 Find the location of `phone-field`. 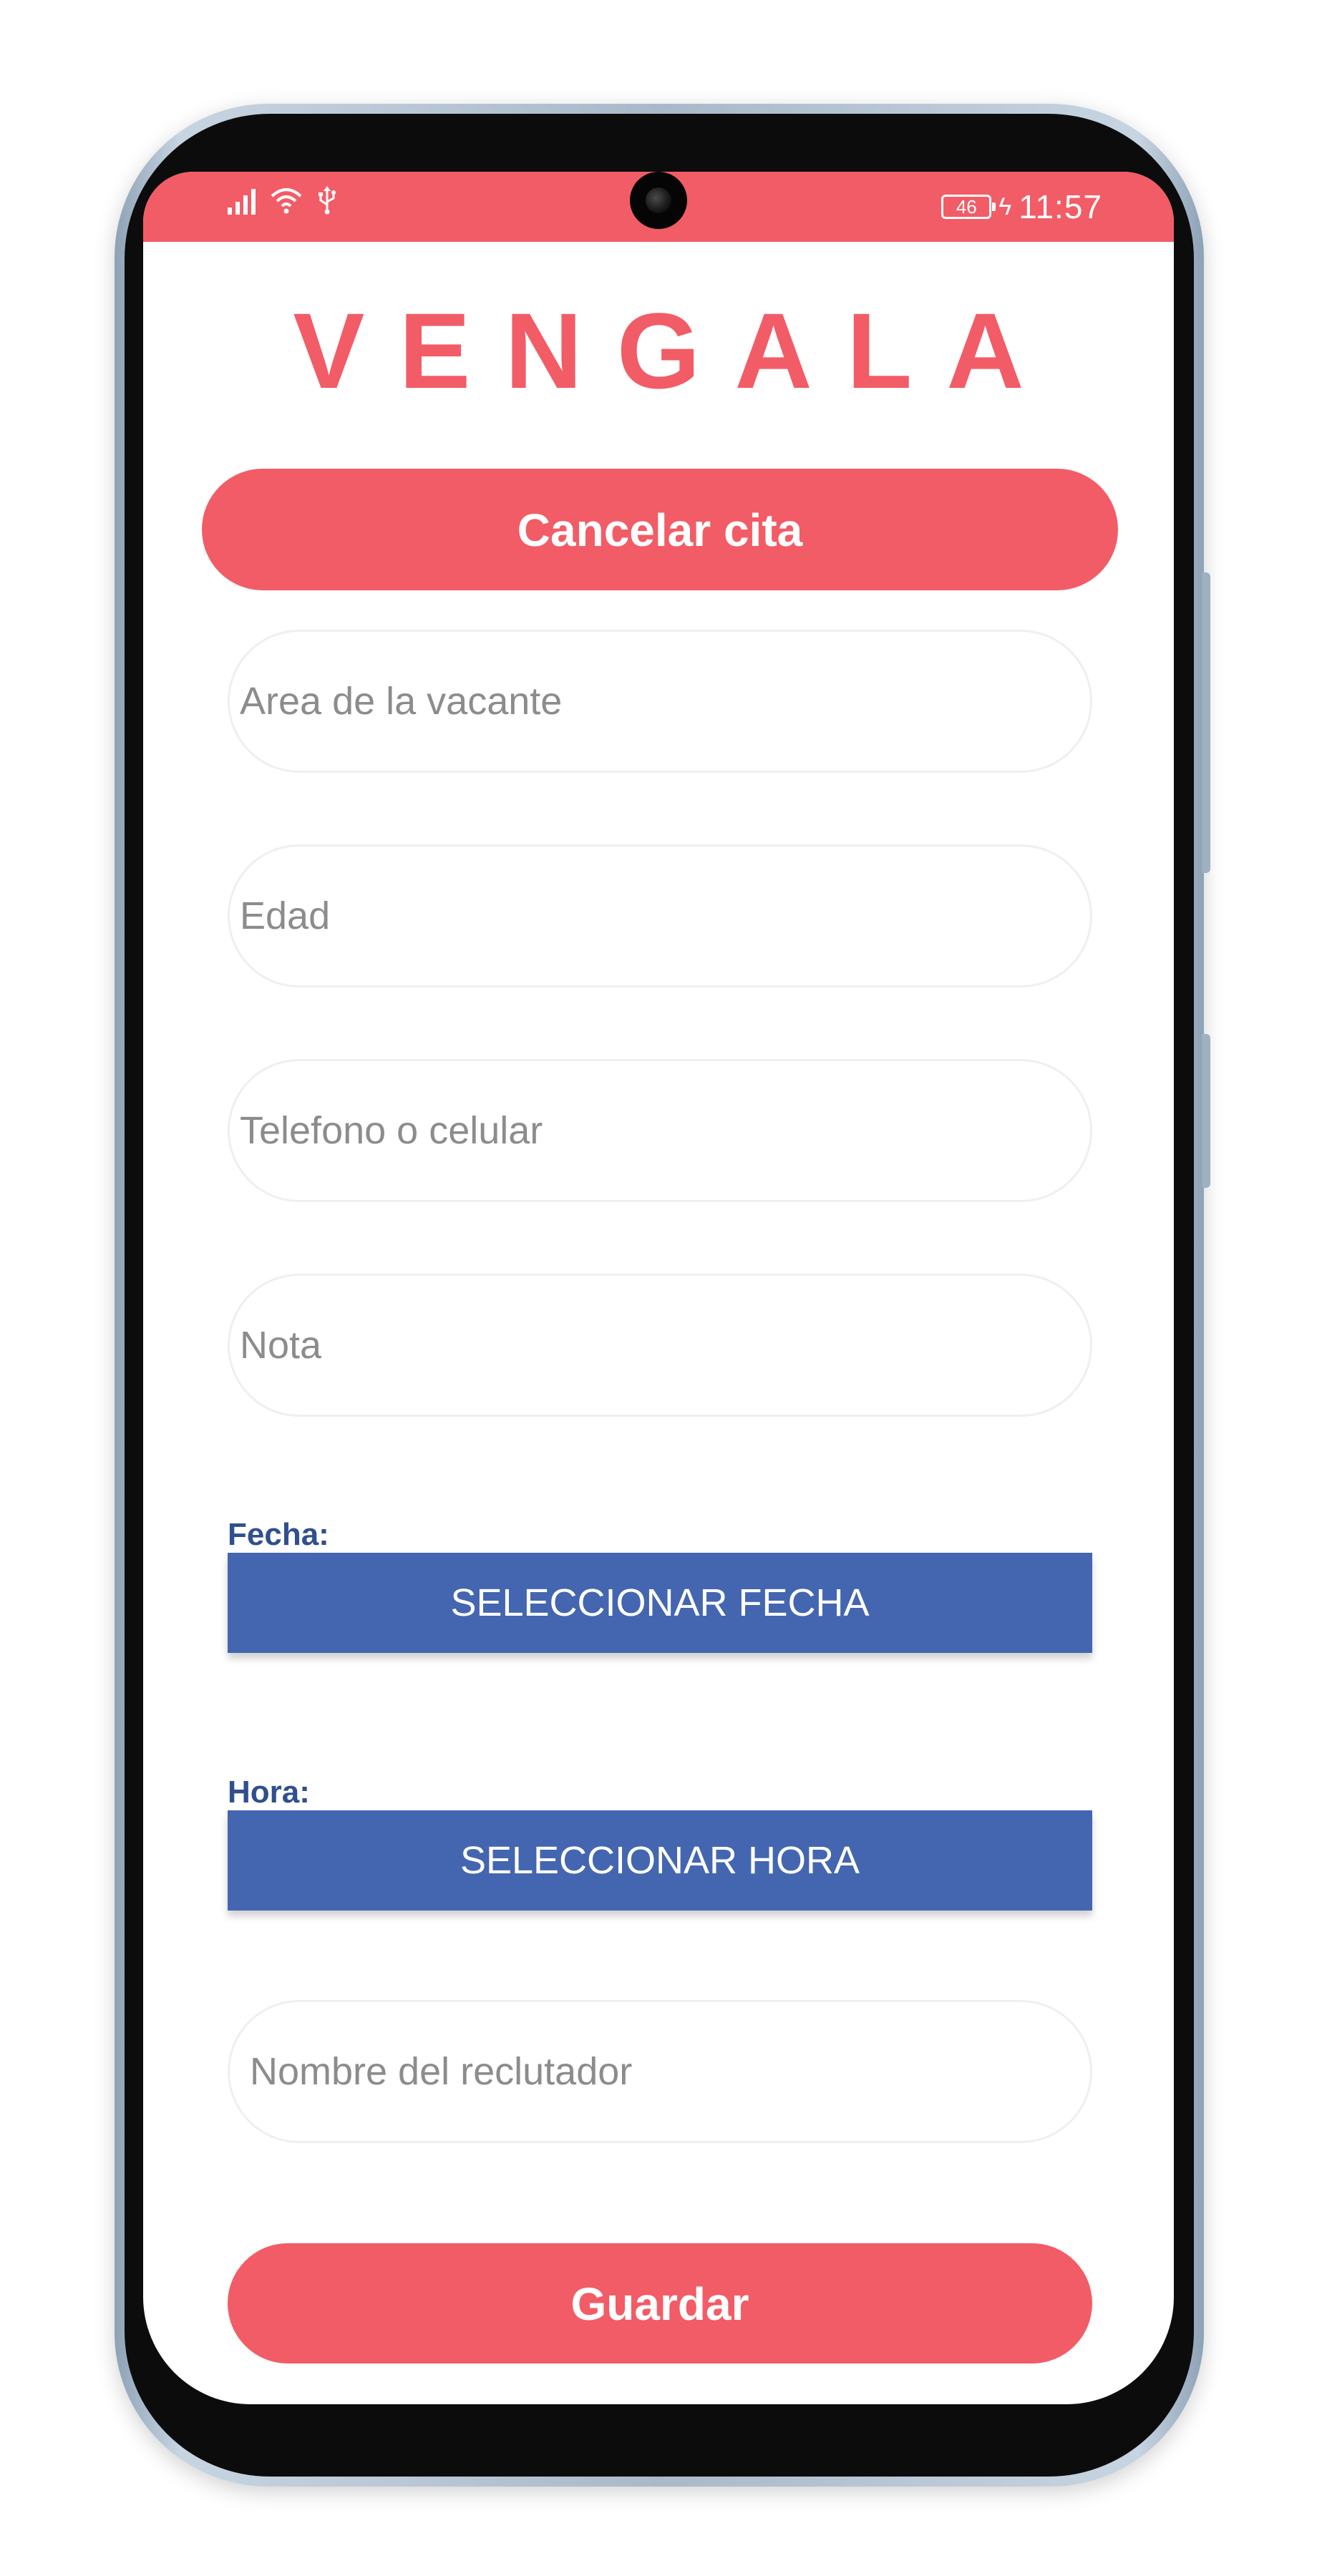

phone-field is located at coordinates (660, 1130).